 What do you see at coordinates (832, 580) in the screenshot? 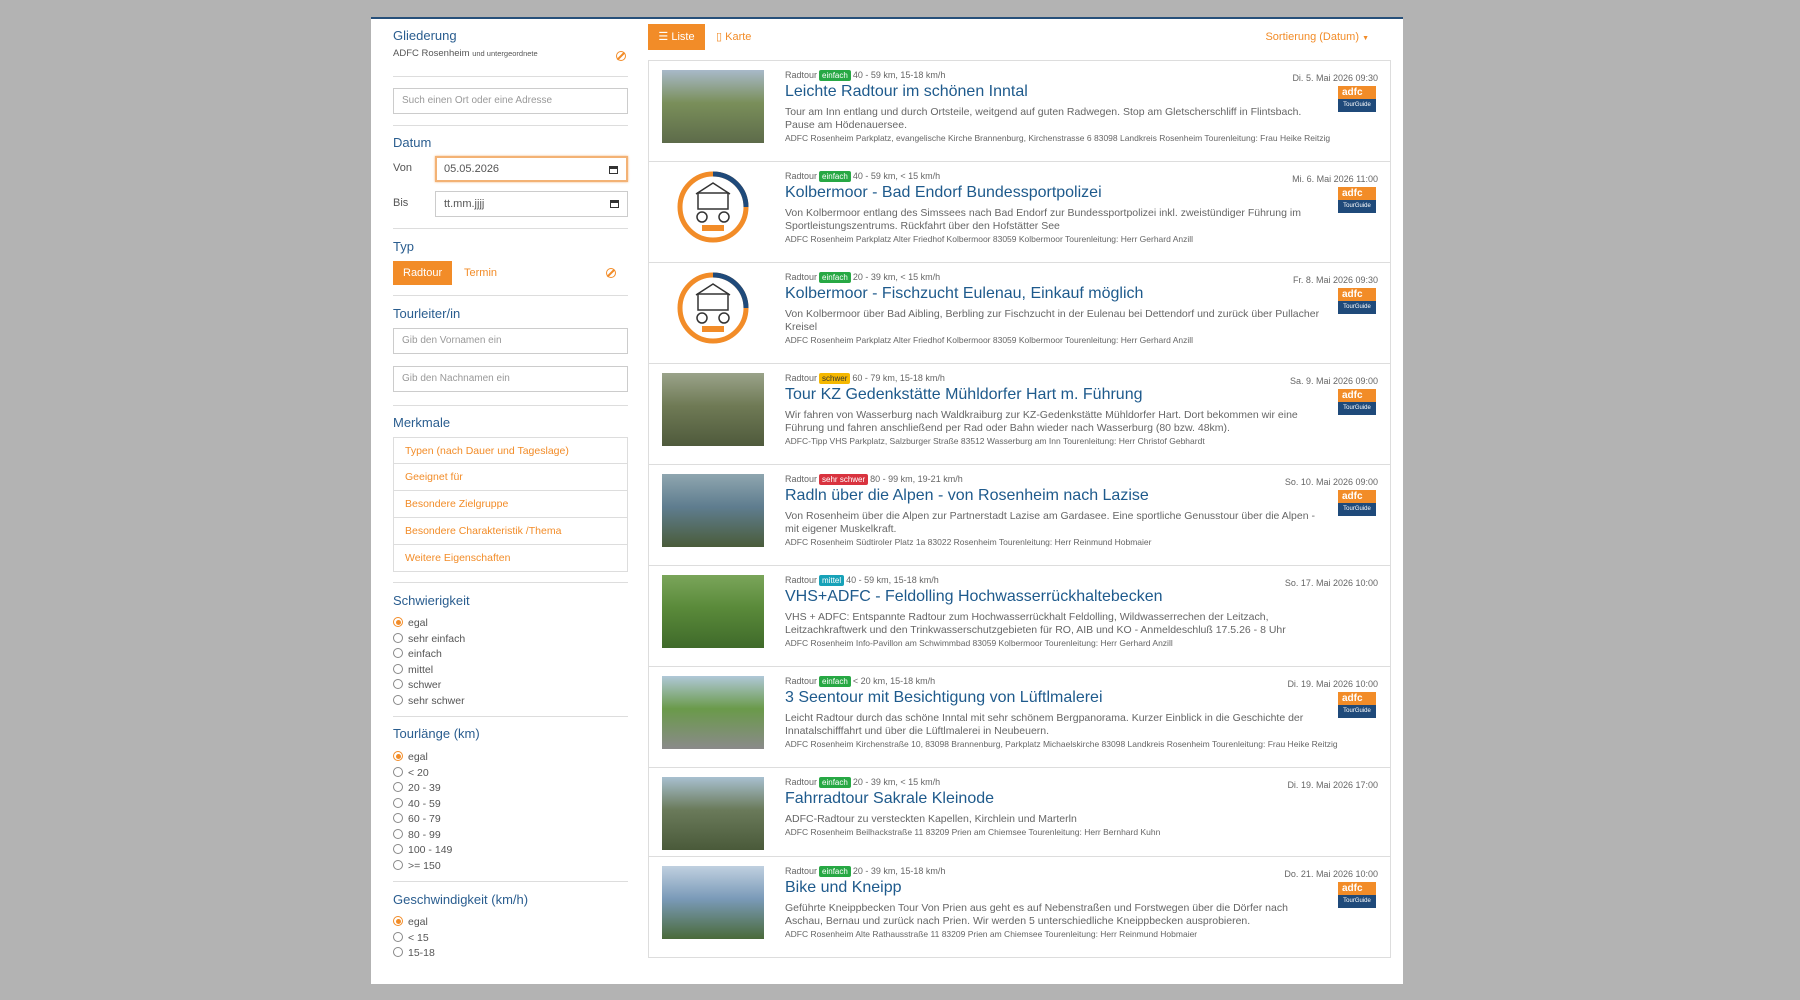
I see `difficulty-badge: mittel` at bounding box center [832, 580].